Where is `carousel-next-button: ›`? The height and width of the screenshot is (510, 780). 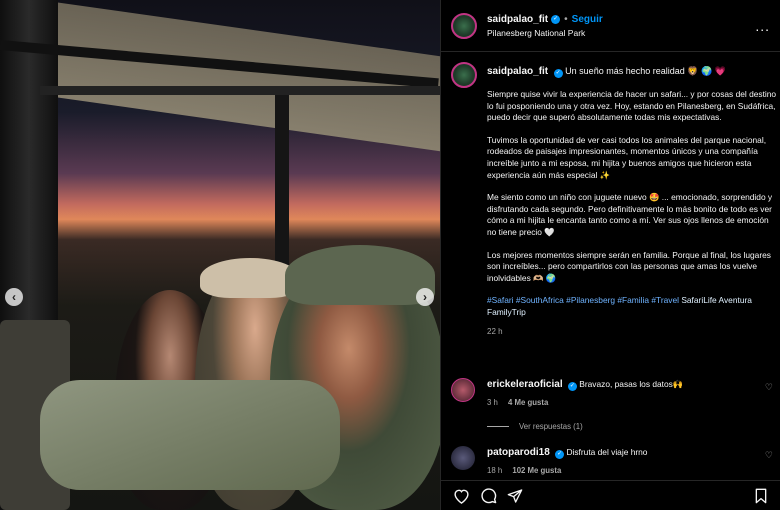
carousel-next-button: › is located at coordinates (425, 297).